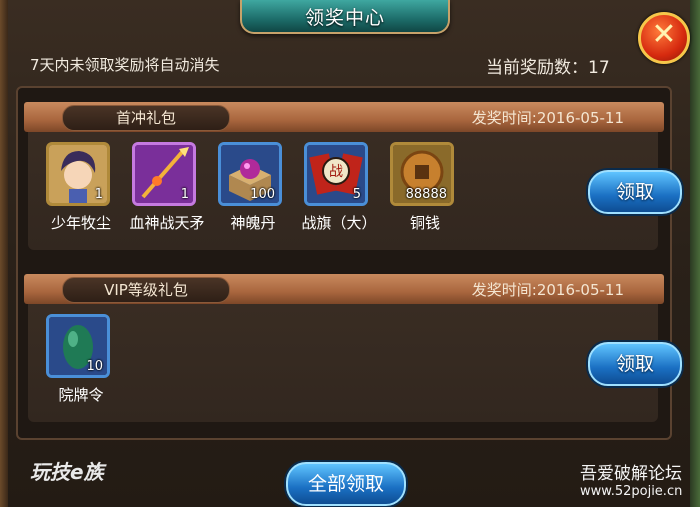 The height and width of the screenshot is (507, 700). Describe the element at coordinates (80, 223) in the screenshot. I see `item-name: 少年牧尘` at that location.